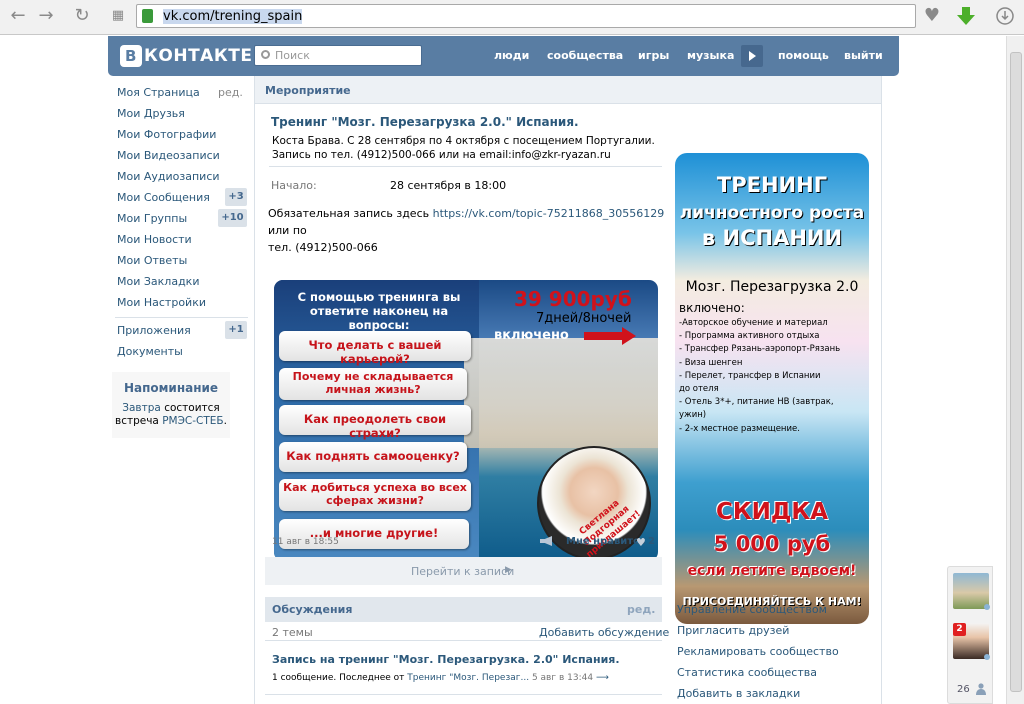 Image resolution: width=1024 pixels, height=704 pixels. Describe the element at coordinates (531, 335) in the screenshot. I see `promo-included: включено` at that location.